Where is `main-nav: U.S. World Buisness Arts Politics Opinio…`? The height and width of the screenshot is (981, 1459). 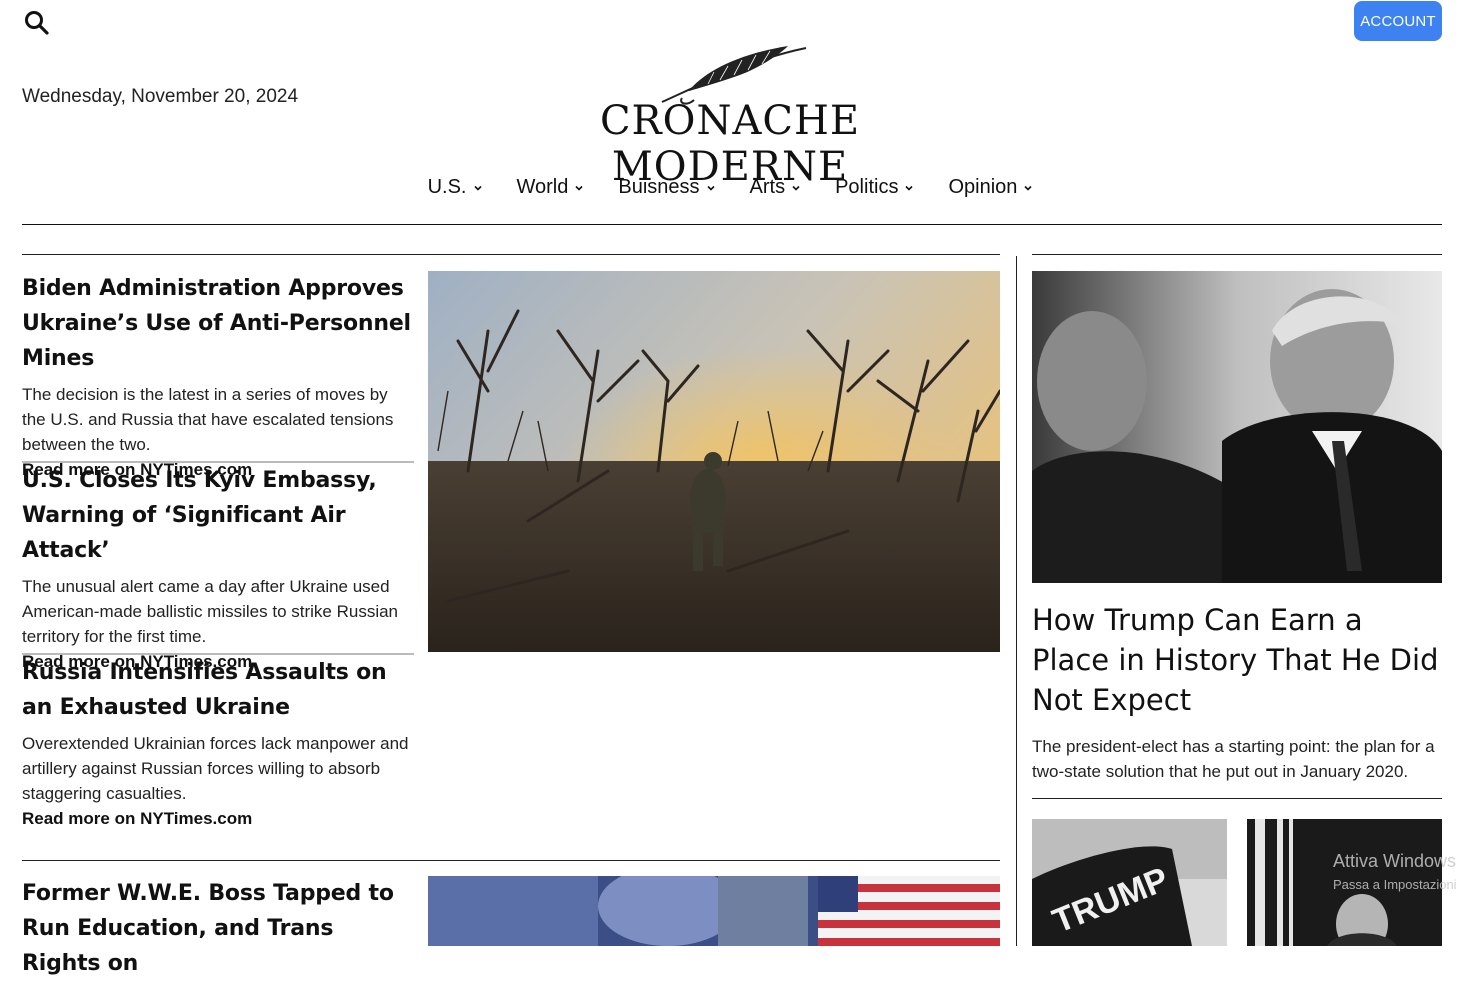
main-nav: U.S. World Buisness Arts Politics Opinio… is located at coordinates (729, 187).